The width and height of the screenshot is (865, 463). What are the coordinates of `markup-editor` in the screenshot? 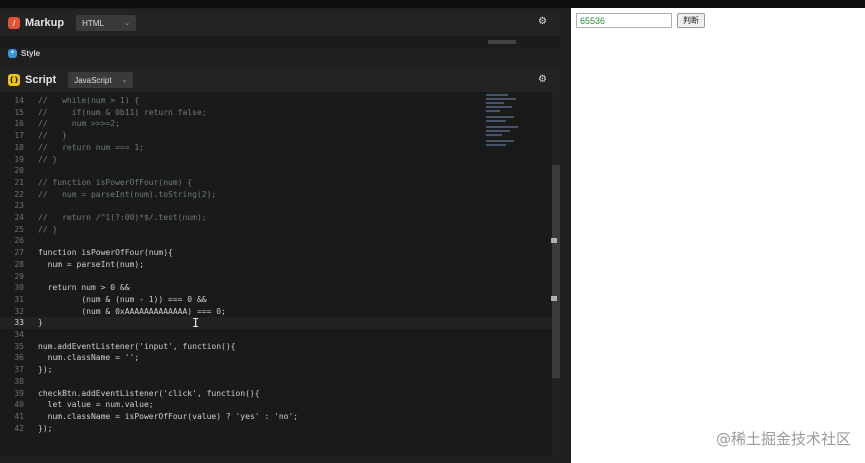 It's located at (280, 42).